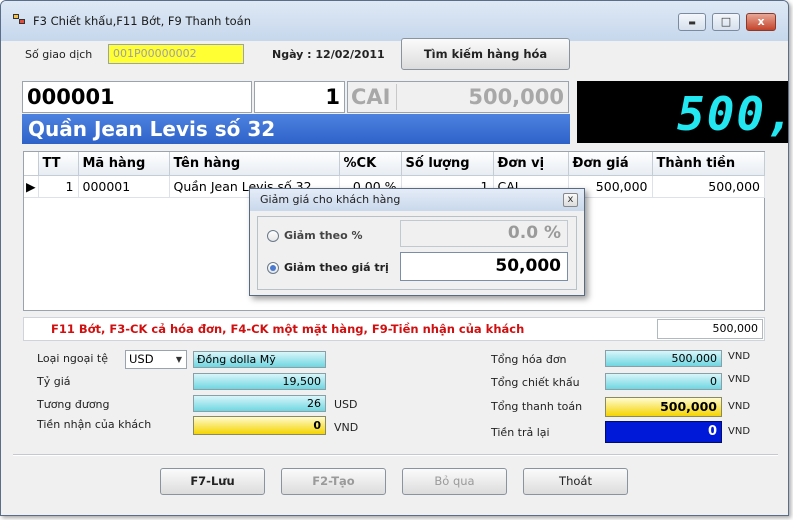  I want to click on percent-radio, so click(273, 236).